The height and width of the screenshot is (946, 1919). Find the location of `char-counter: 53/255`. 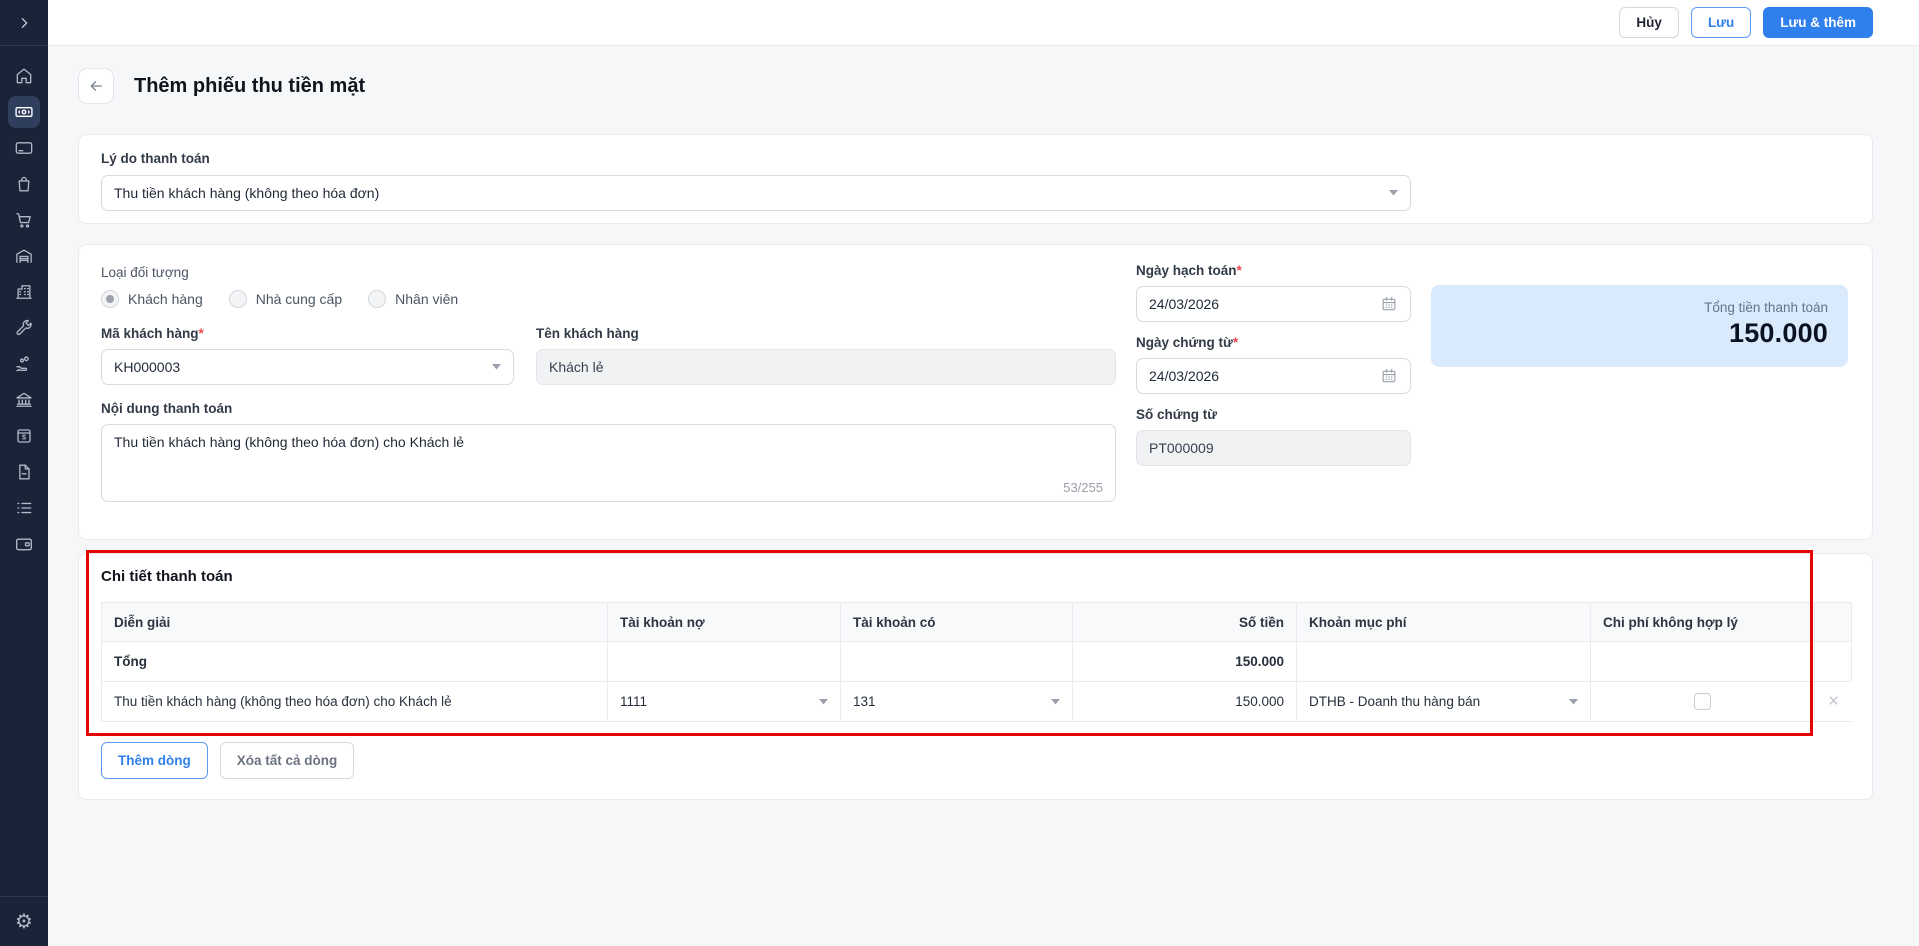

char-counter: 53/255 is located at coordinates (1083, 487).